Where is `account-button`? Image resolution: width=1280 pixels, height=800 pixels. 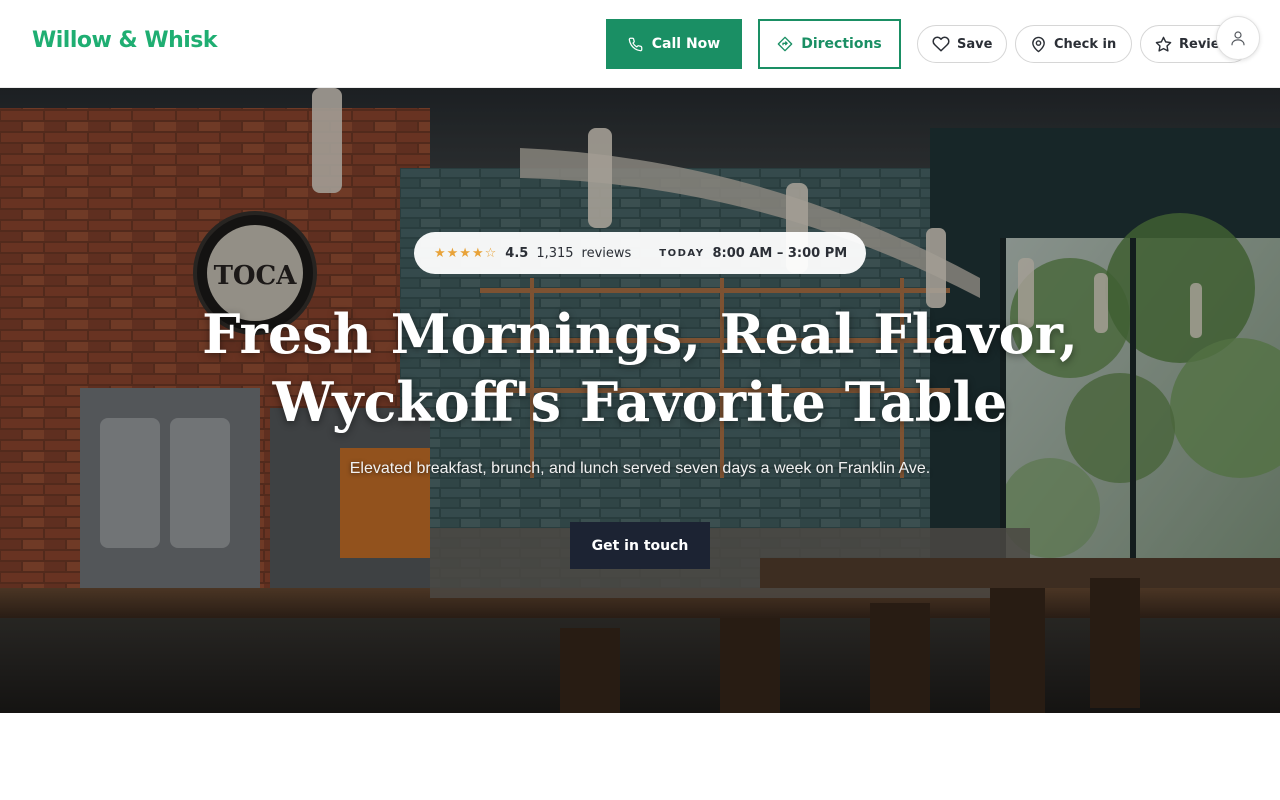
account-button is located at coordinates (1238, 38).